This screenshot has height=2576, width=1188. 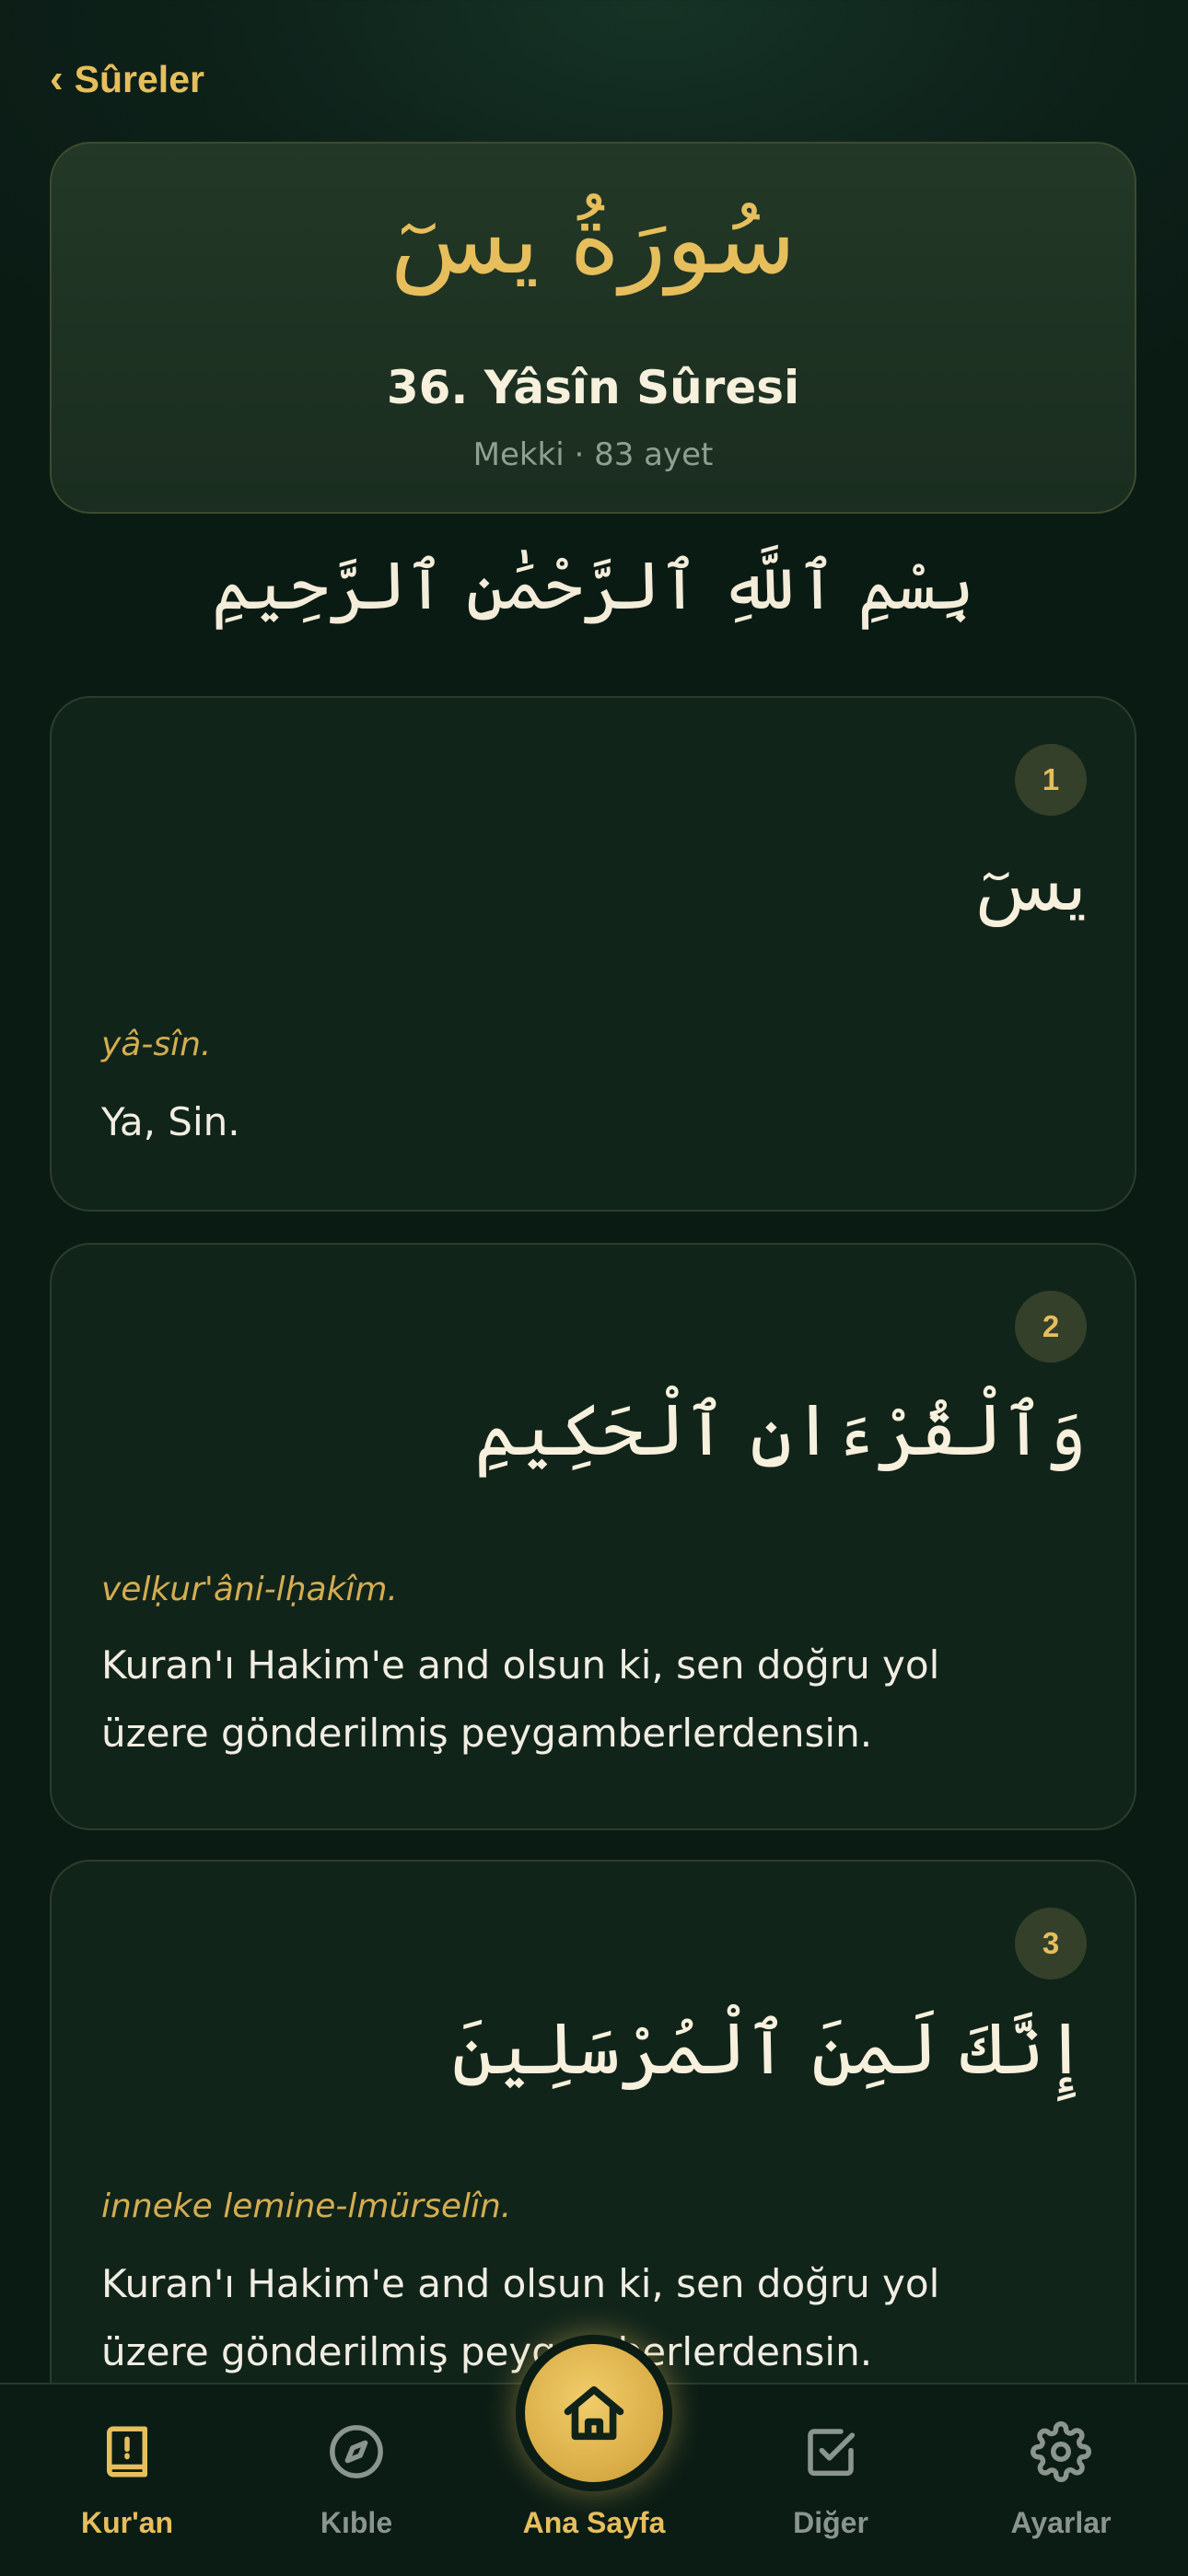 I want to click on surah-arabic-name: سُورَةُ يسٓ, so click(x=593, y=239).